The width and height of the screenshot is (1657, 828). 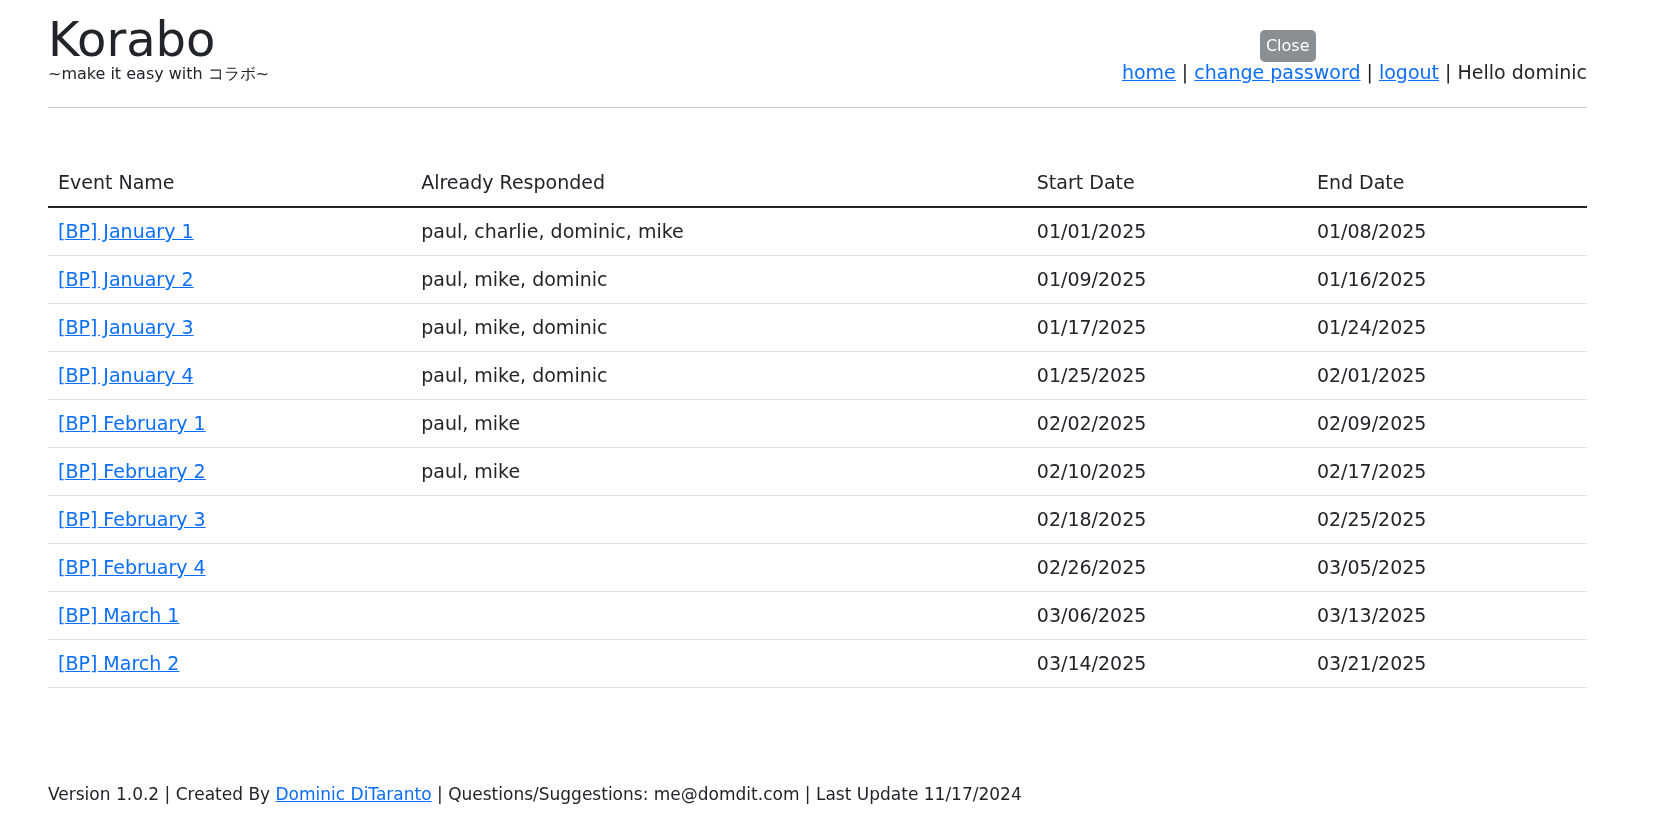 What do you see at coordinates (1166, 327) in the screenshot?
I see `table-cell: 01/17/2025` at bounding box center [1166, 327].